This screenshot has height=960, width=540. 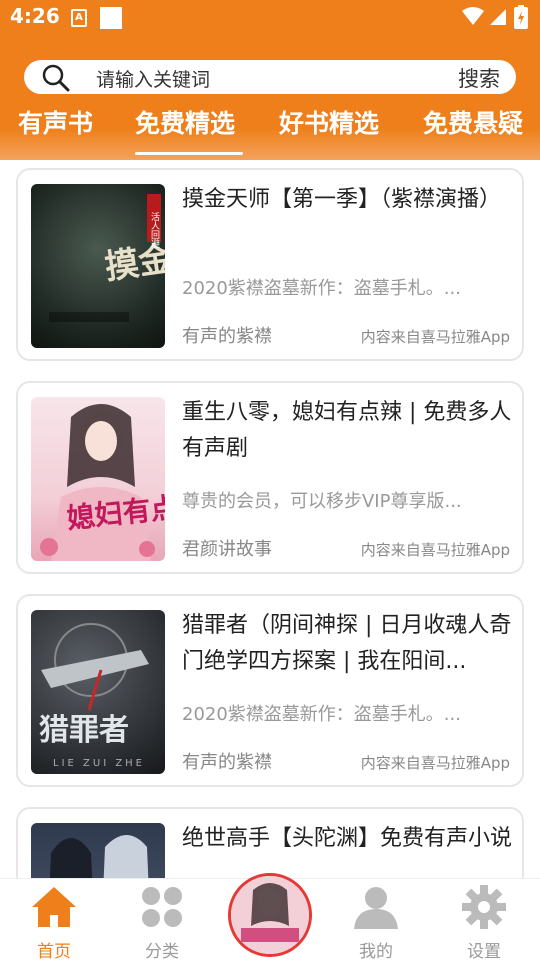 I want to click on cover-title-3: 猎罪者, so click(x=84, y=730).